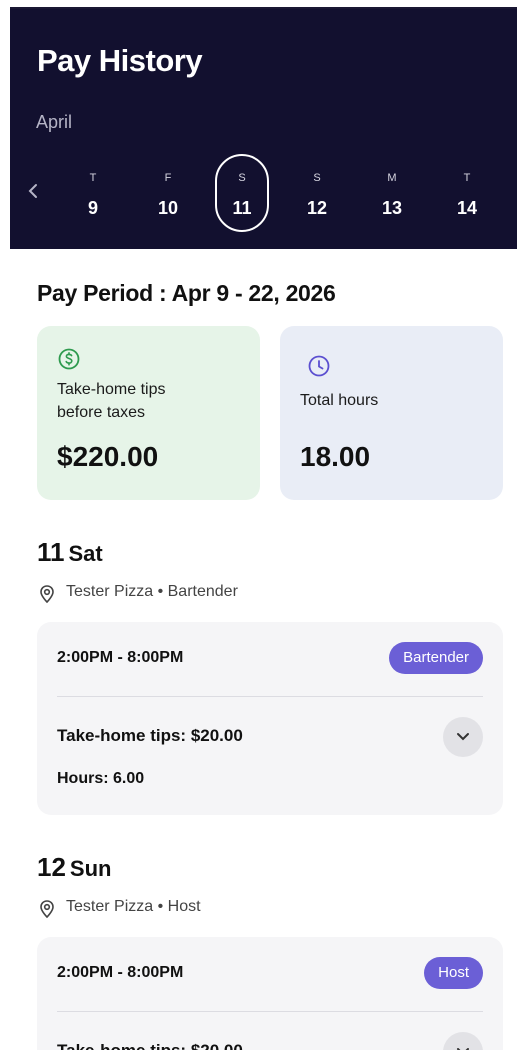 The width and height of the screenshot is (517, 1050). What do you see at coordinates (392, 193) in the screenshot?
I see `day-13: M 13` at bounding box center [392, 193].